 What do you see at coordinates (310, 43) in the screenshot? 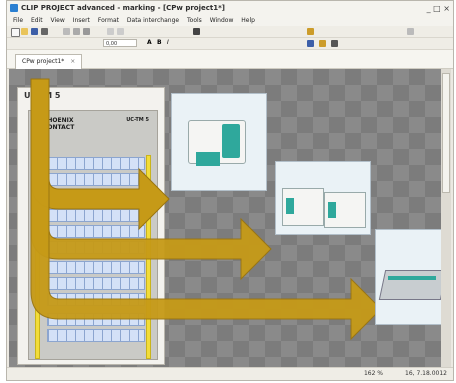
I see `align-icon` at bounding box center [310, 43].